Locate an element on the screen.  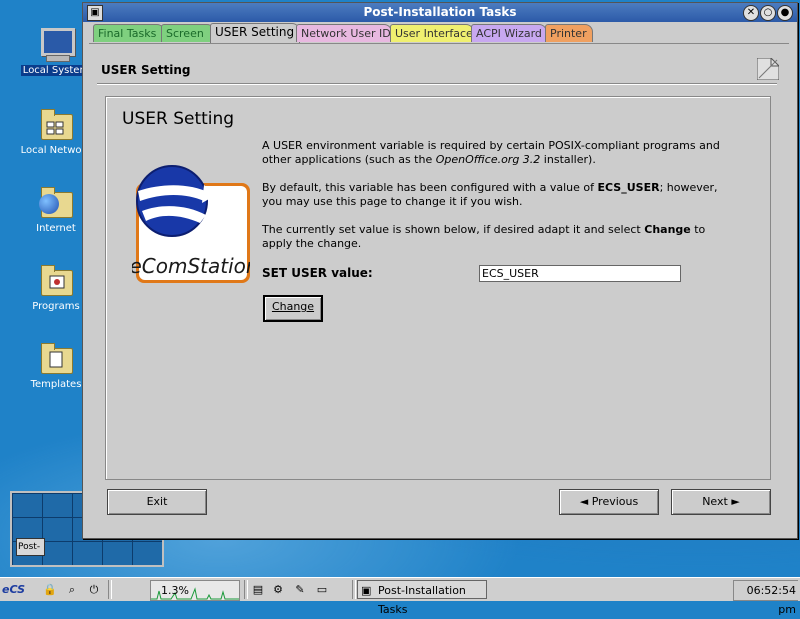
tab-user-interface: User Interface is located at coordinates (432, 33).